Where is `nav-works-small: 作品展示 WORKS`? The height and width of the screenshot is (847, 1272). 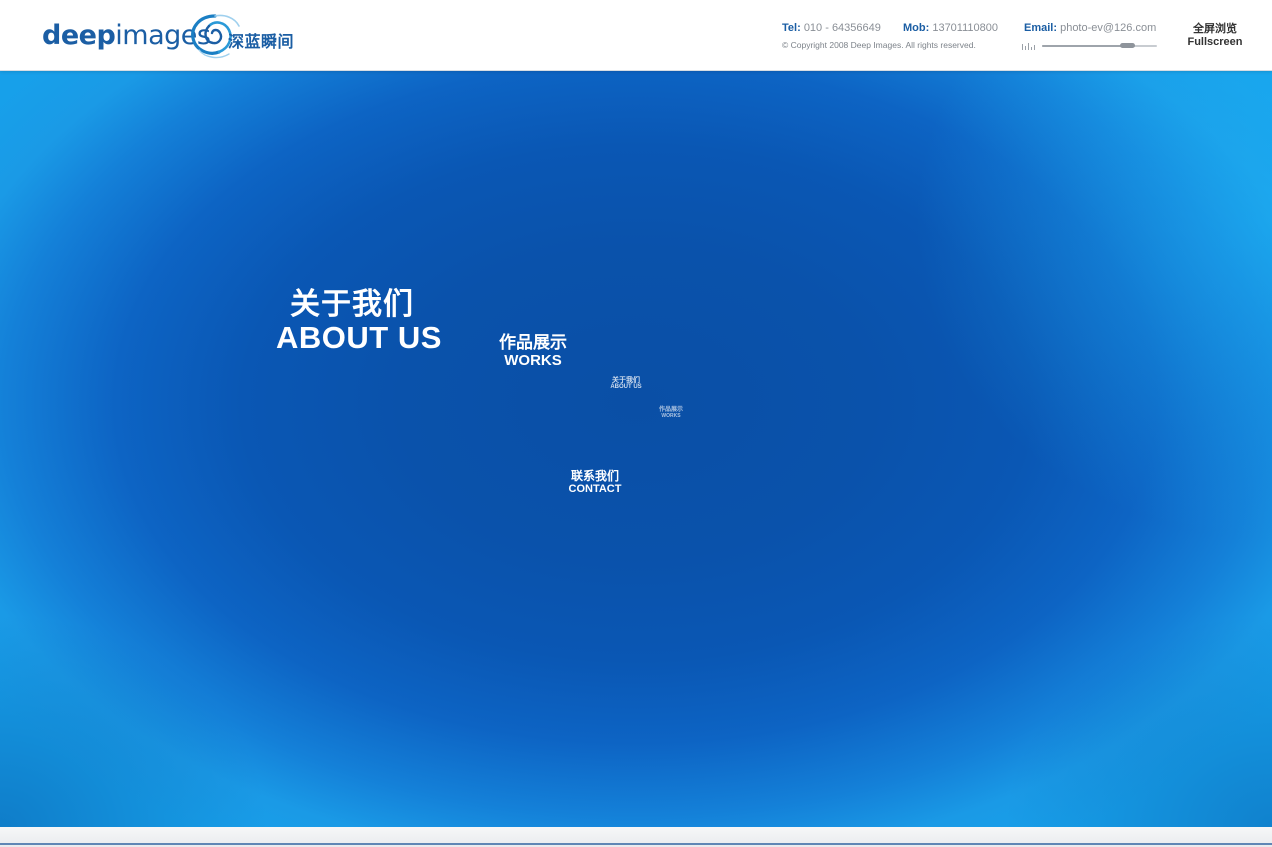 nav-works-small: 作品展示 WORKS is located at coordinates (671, 412).